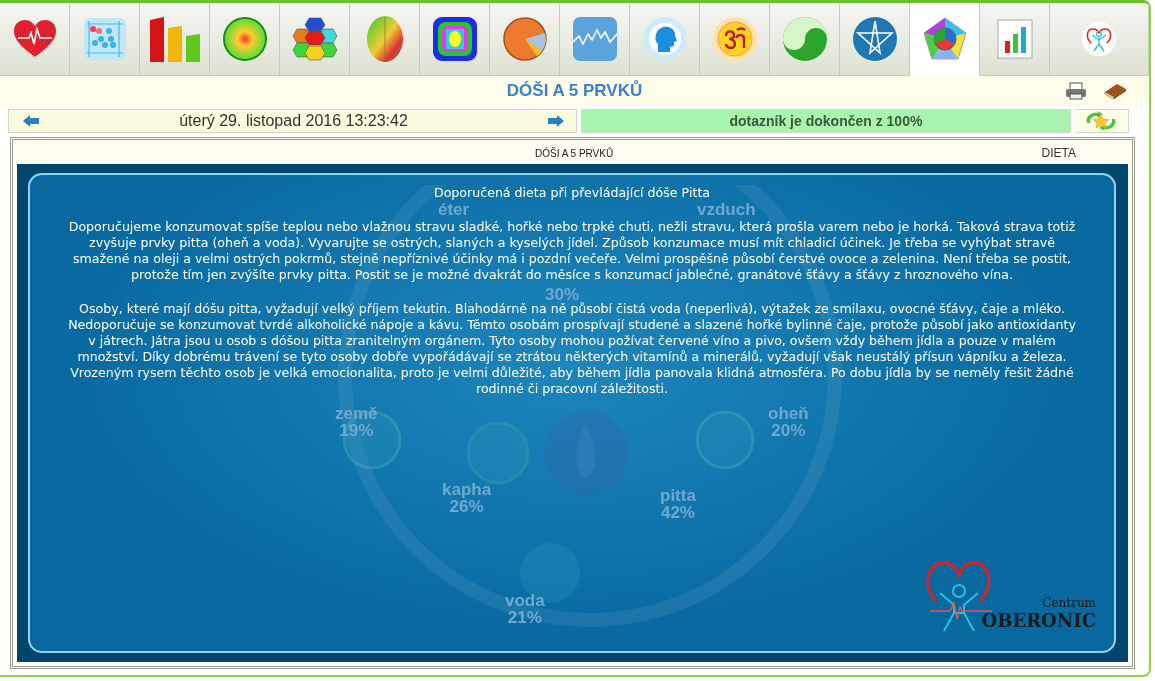 The image size is (1155, 681). Describe the element at coordinates (1101, 121) in the screenshot. I see `refresh-button` at that location.